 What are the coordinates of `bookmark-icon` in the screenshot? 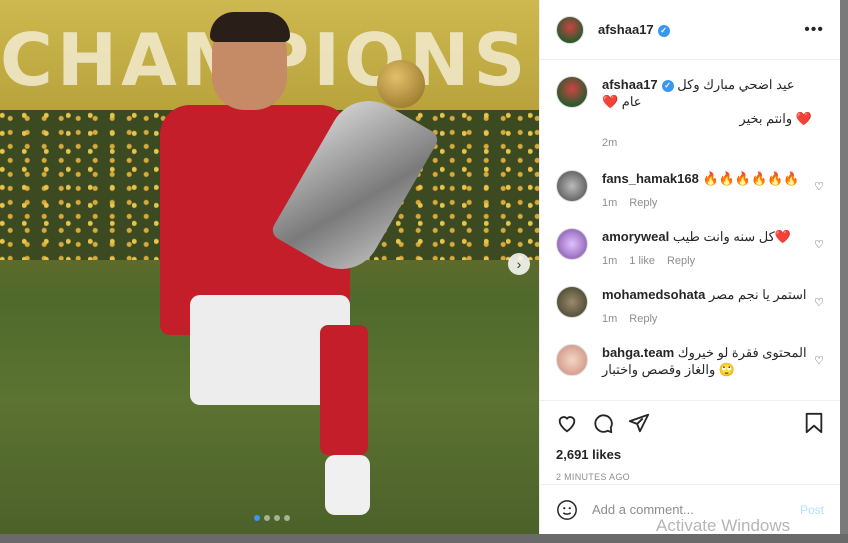 It's located at (814, 423).